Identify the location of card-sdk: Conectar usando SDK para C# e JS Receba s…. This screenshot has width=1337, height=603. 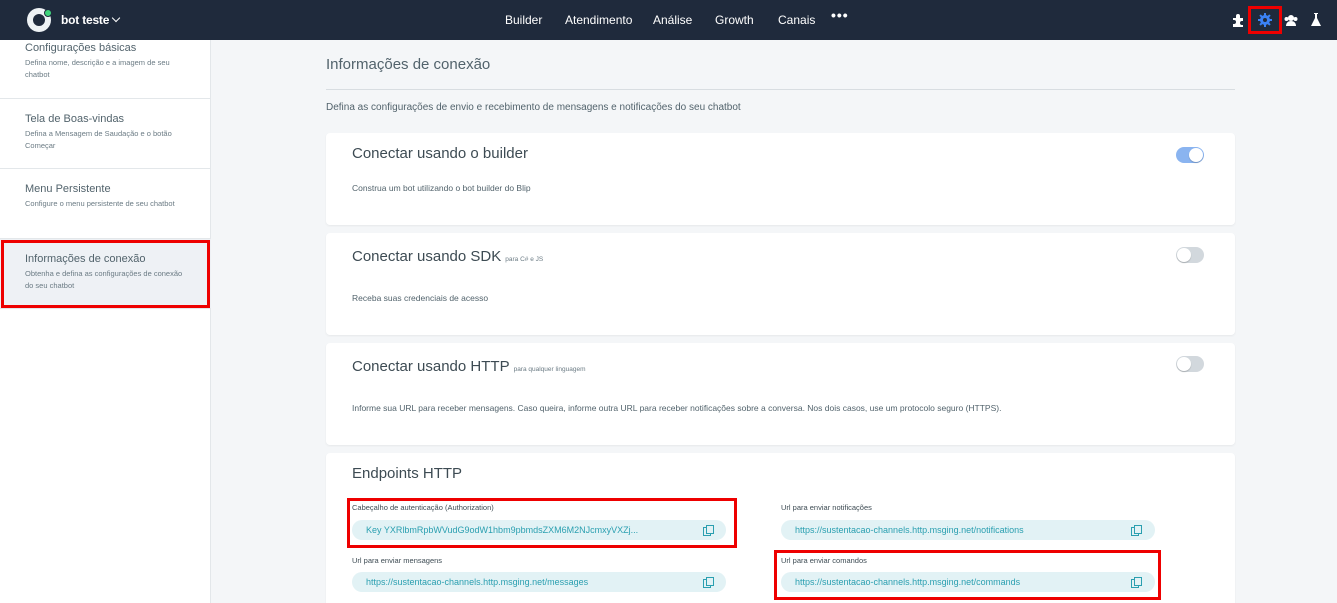
(780, 284).